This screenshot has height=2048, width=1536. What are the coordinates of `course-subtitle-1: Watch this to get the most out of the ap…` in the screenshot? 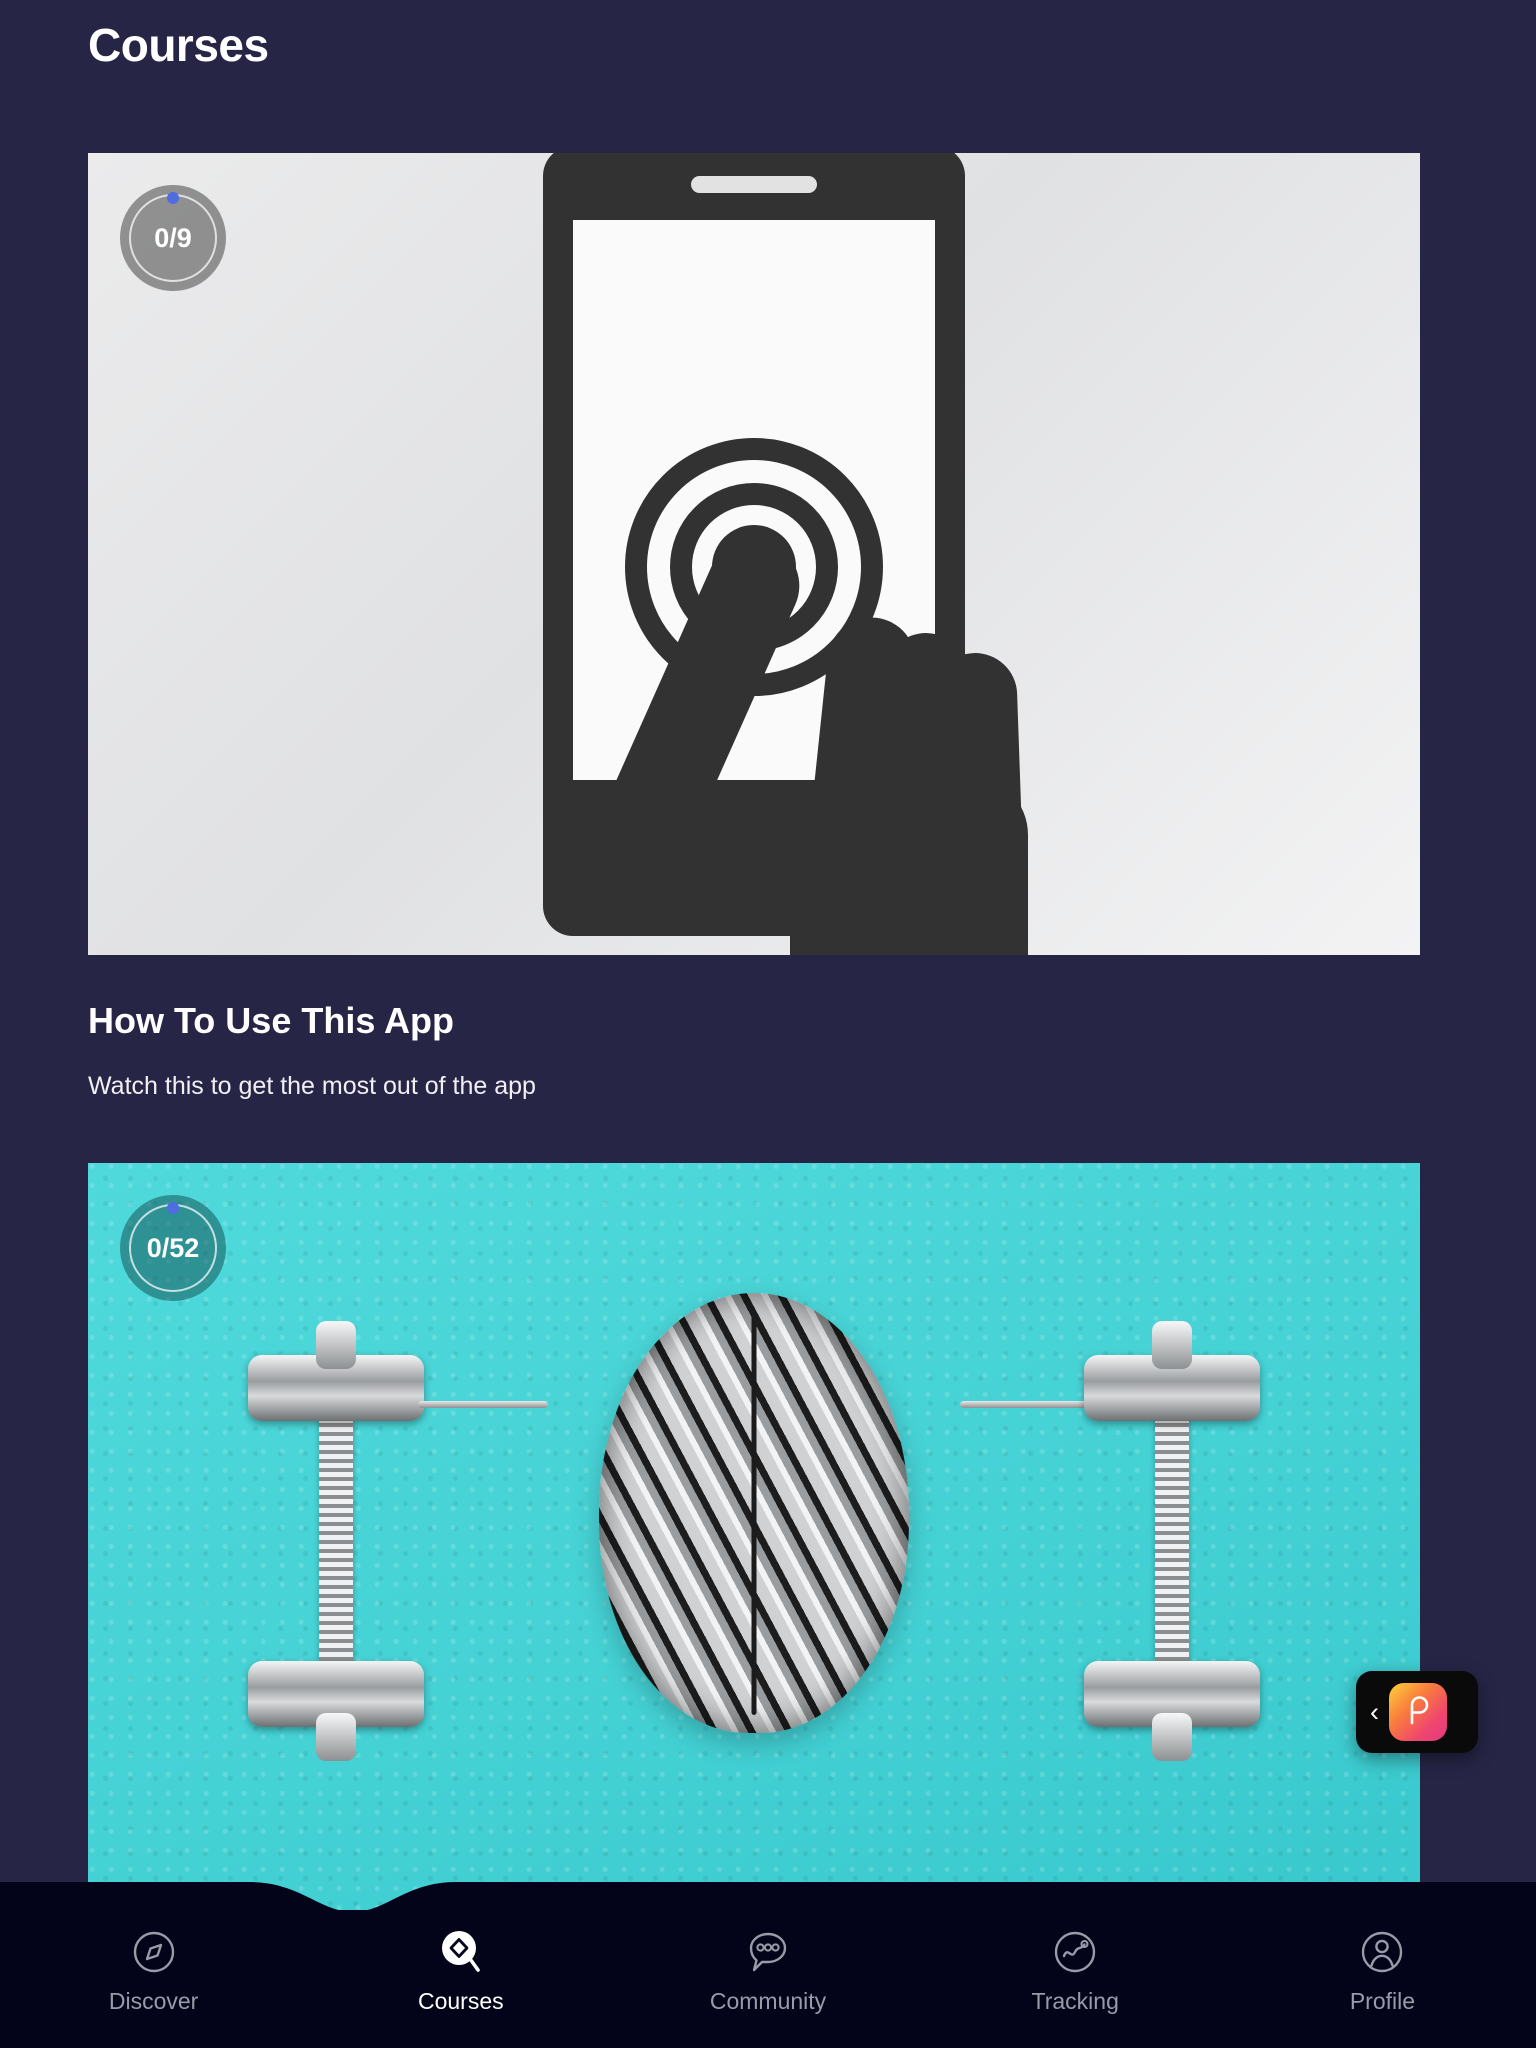 It's located at (312, 1086).